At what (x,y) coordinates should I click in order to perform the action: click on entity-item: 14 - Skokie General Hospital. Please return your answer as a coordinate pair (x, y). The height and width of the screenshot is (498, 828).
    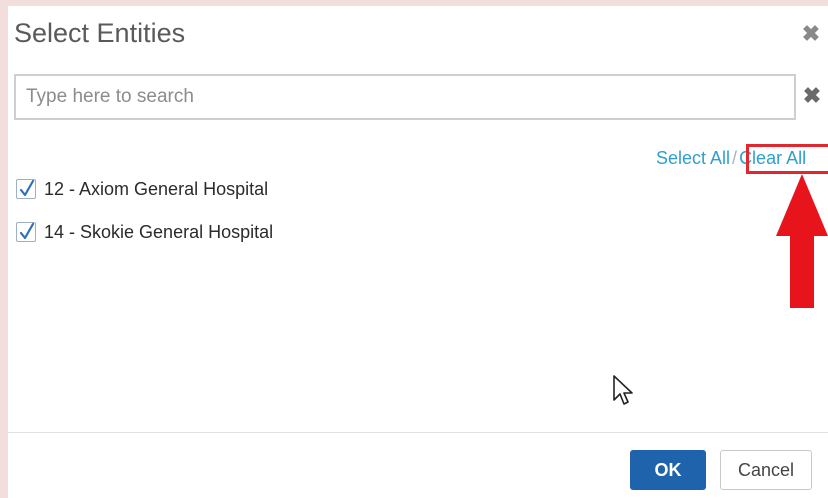
    Looking at the image, I should click on (144, 232).